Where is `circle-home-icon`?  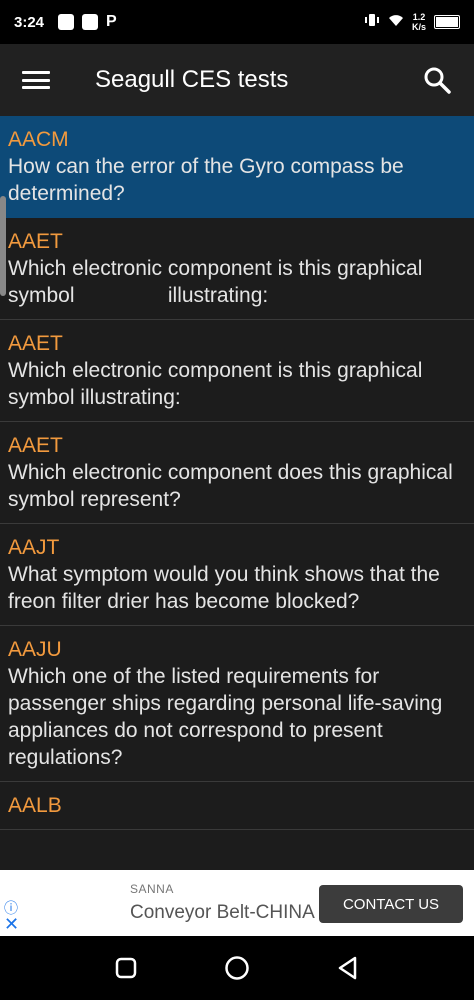
circle-home-icon is located at coordinates (237, 968).